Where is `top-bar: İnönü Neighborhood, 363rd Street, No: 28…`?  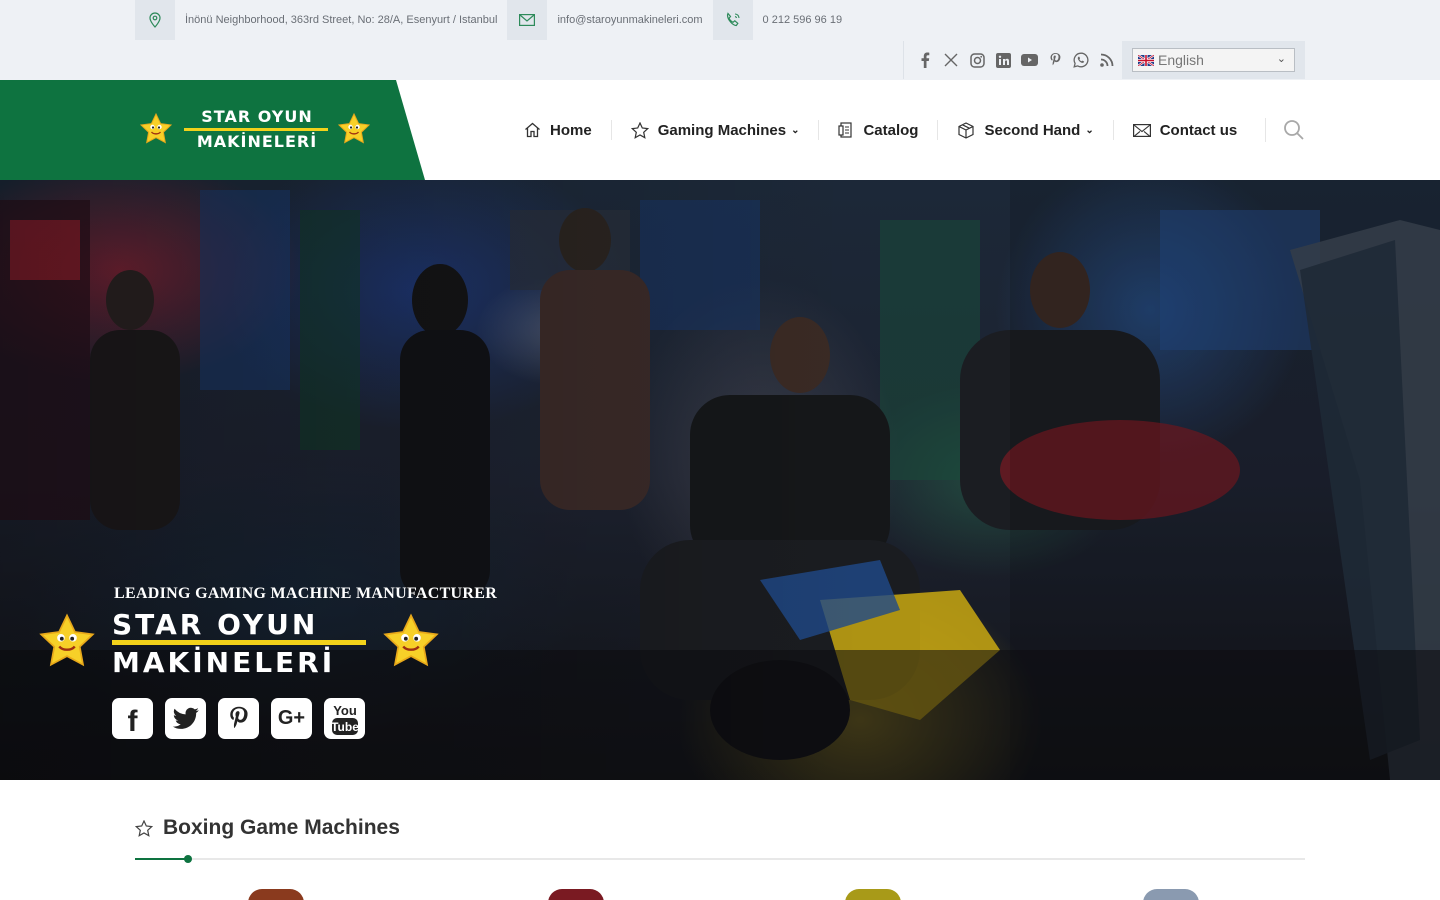
top-bar: İnönü Neighborhood, 363rd Street, No: 28… is located at coordinates (720, 40).